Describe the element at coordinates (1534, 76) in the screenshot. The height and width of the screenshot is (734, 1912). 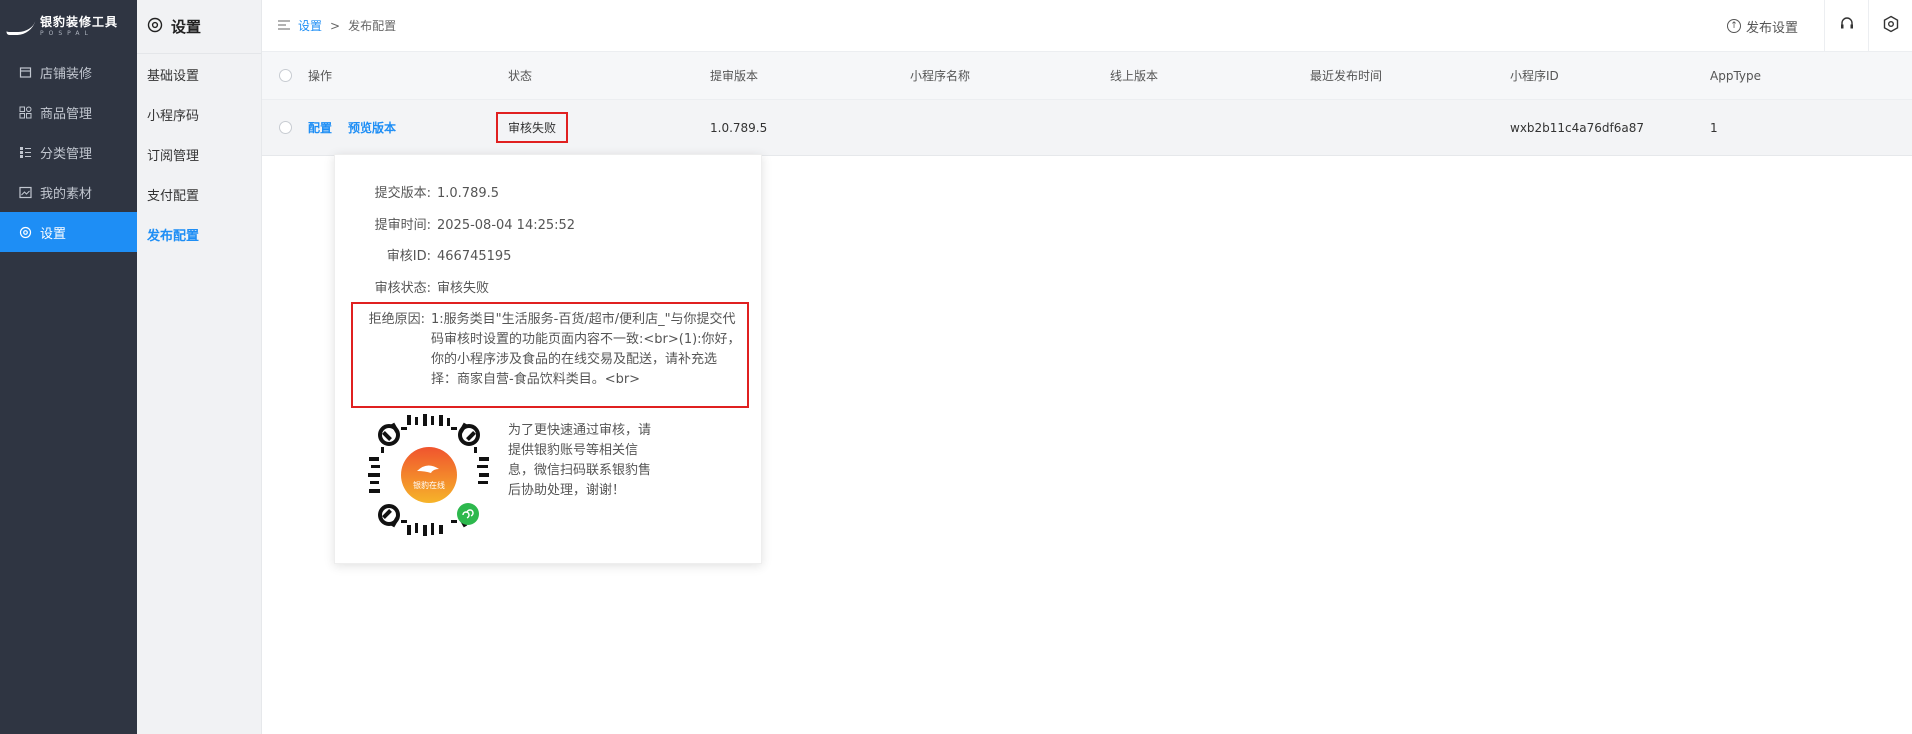
I see `header-app-id: 小程序ID` at that location.